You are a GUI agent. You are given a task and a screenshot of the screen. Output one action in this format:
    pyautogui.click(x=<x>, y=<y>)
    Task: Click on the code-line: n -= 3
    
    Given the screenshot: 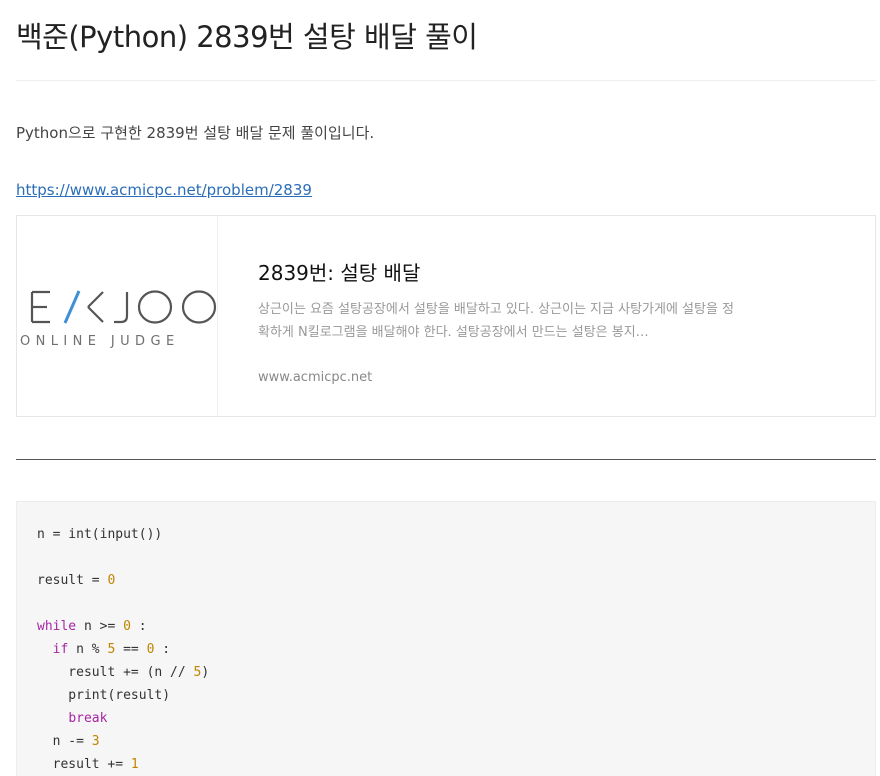 What is the action you would take?
    pyautogui.click(x=68, y=741)
    